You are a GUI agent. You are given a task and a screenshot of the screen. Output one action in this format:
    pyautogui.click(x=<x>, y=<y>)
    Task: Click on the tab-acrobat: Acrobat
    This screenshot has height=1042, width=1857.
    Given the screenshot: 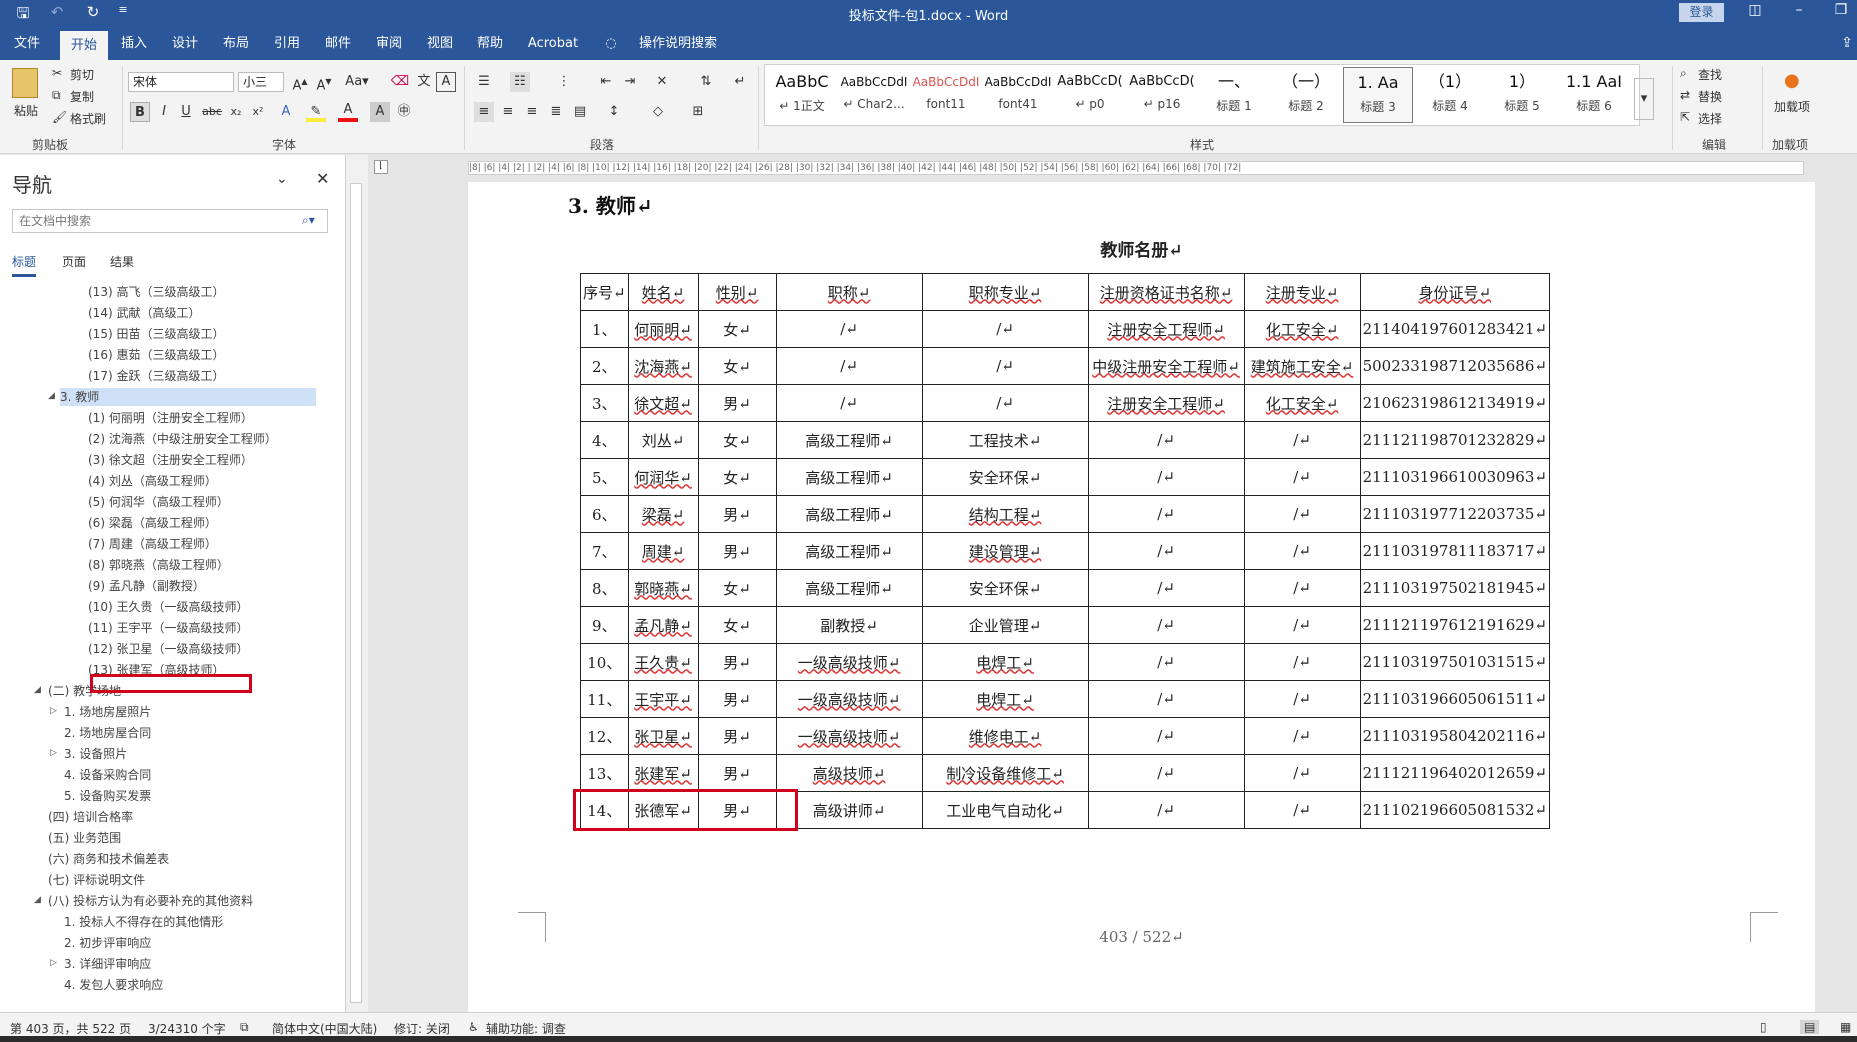 What is the action you would take?
    pyautogui.click(x=553, y=43)
    